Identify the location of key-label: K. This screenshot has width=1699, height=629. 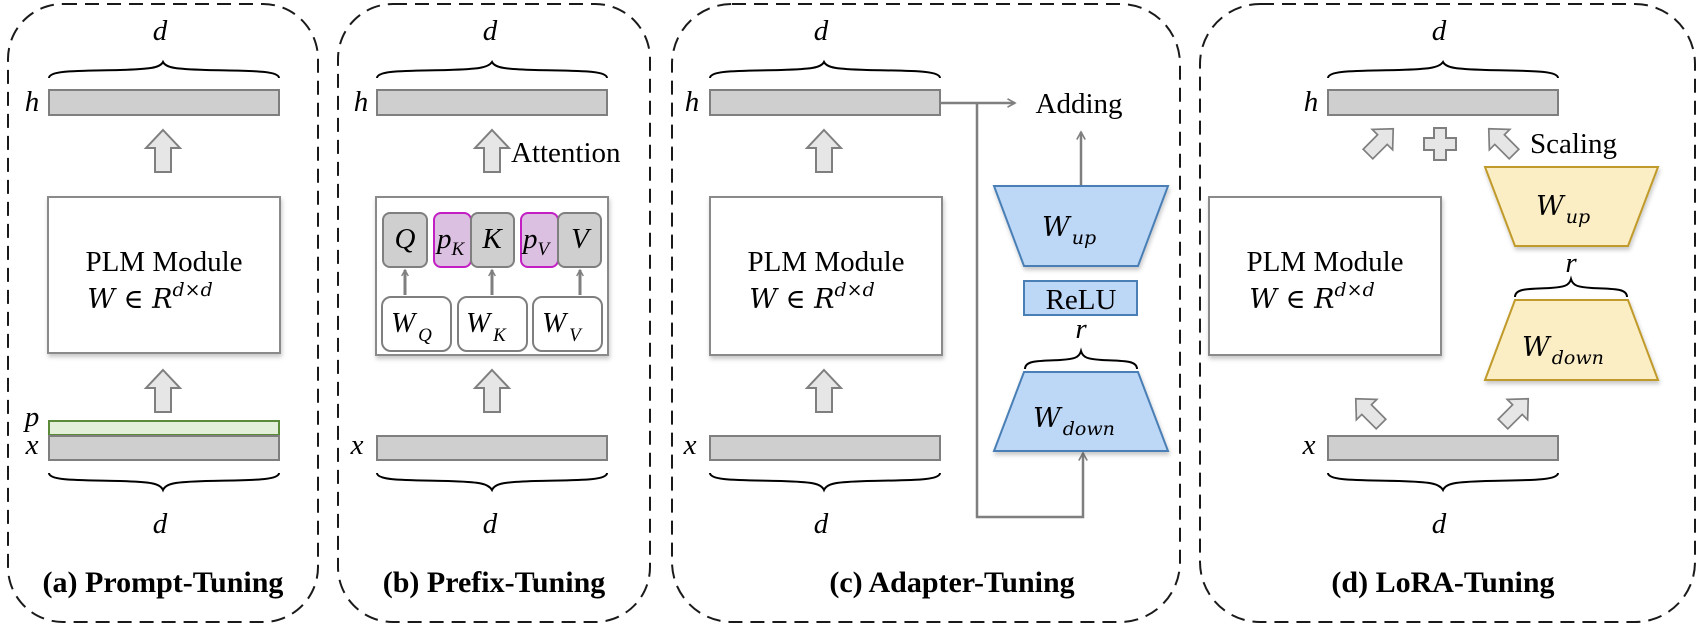
(492, 239).